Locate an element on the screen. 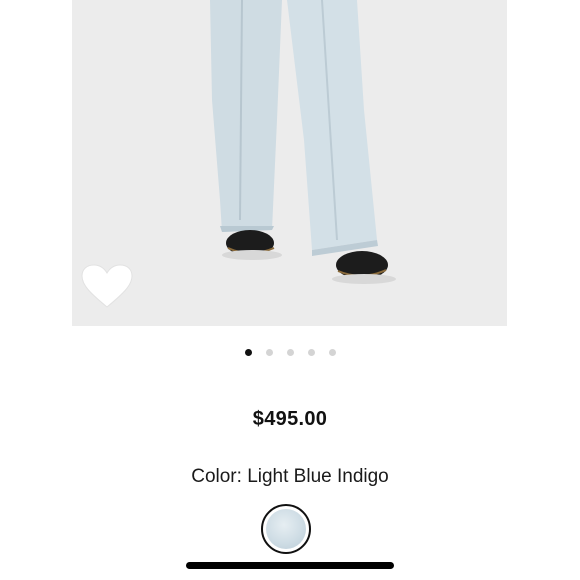 Image resolution: width=580 pixels, height=580 pixels. home-indicator is located at coordinates (290, 565).